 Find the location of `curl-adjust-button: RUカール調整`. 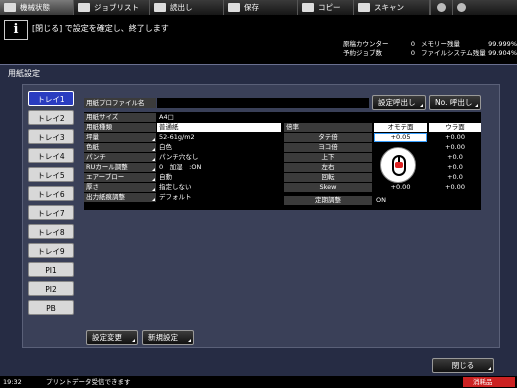

curl-adjust-button: RUカール調整 is located at coordinates (120, 167).